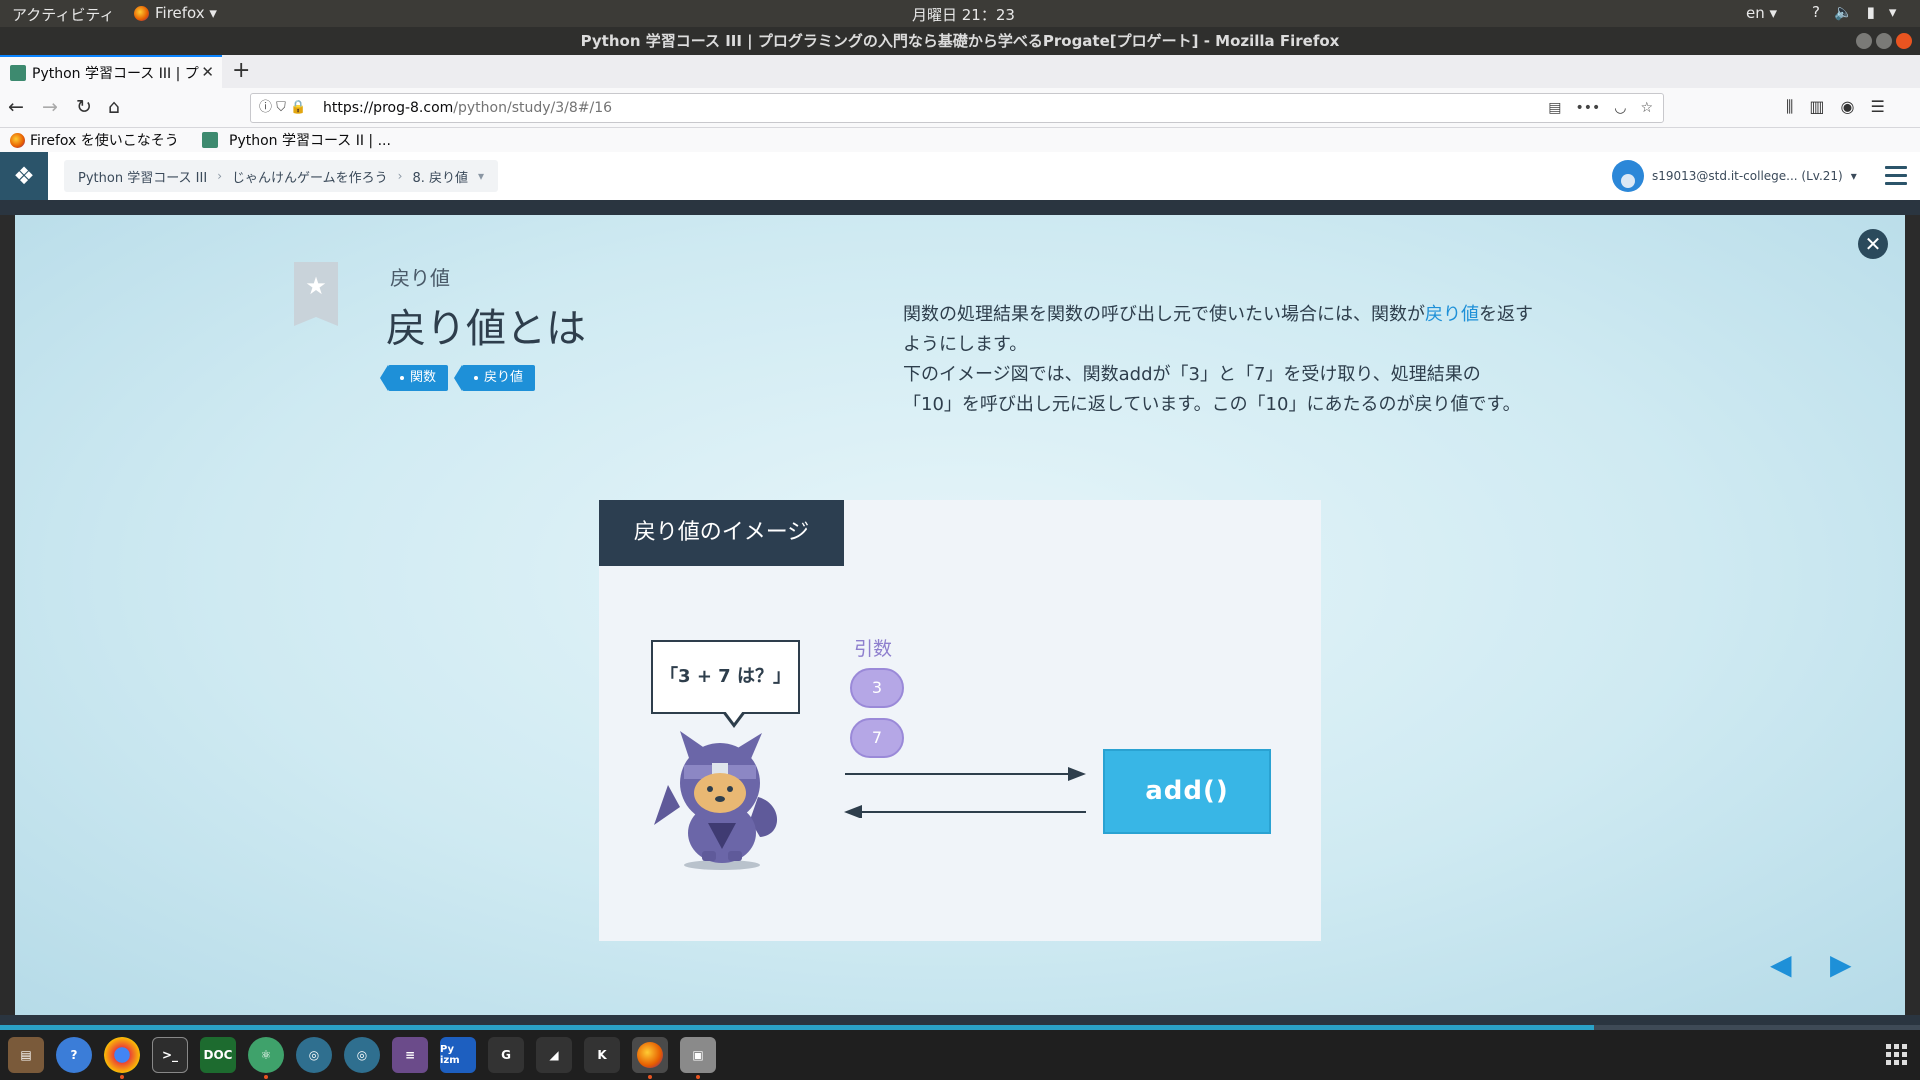 Image resolution: width=1920 pixels, height=1080 pixels. I want to click on back-button: ←, so click(16, 107).